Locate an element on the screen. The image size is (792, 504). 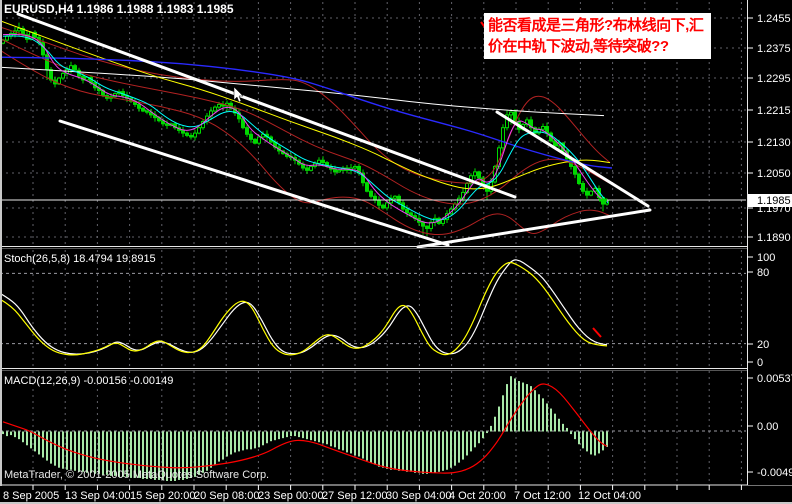
current-price-label: 1.1985 is located at coordinates (774, 201).